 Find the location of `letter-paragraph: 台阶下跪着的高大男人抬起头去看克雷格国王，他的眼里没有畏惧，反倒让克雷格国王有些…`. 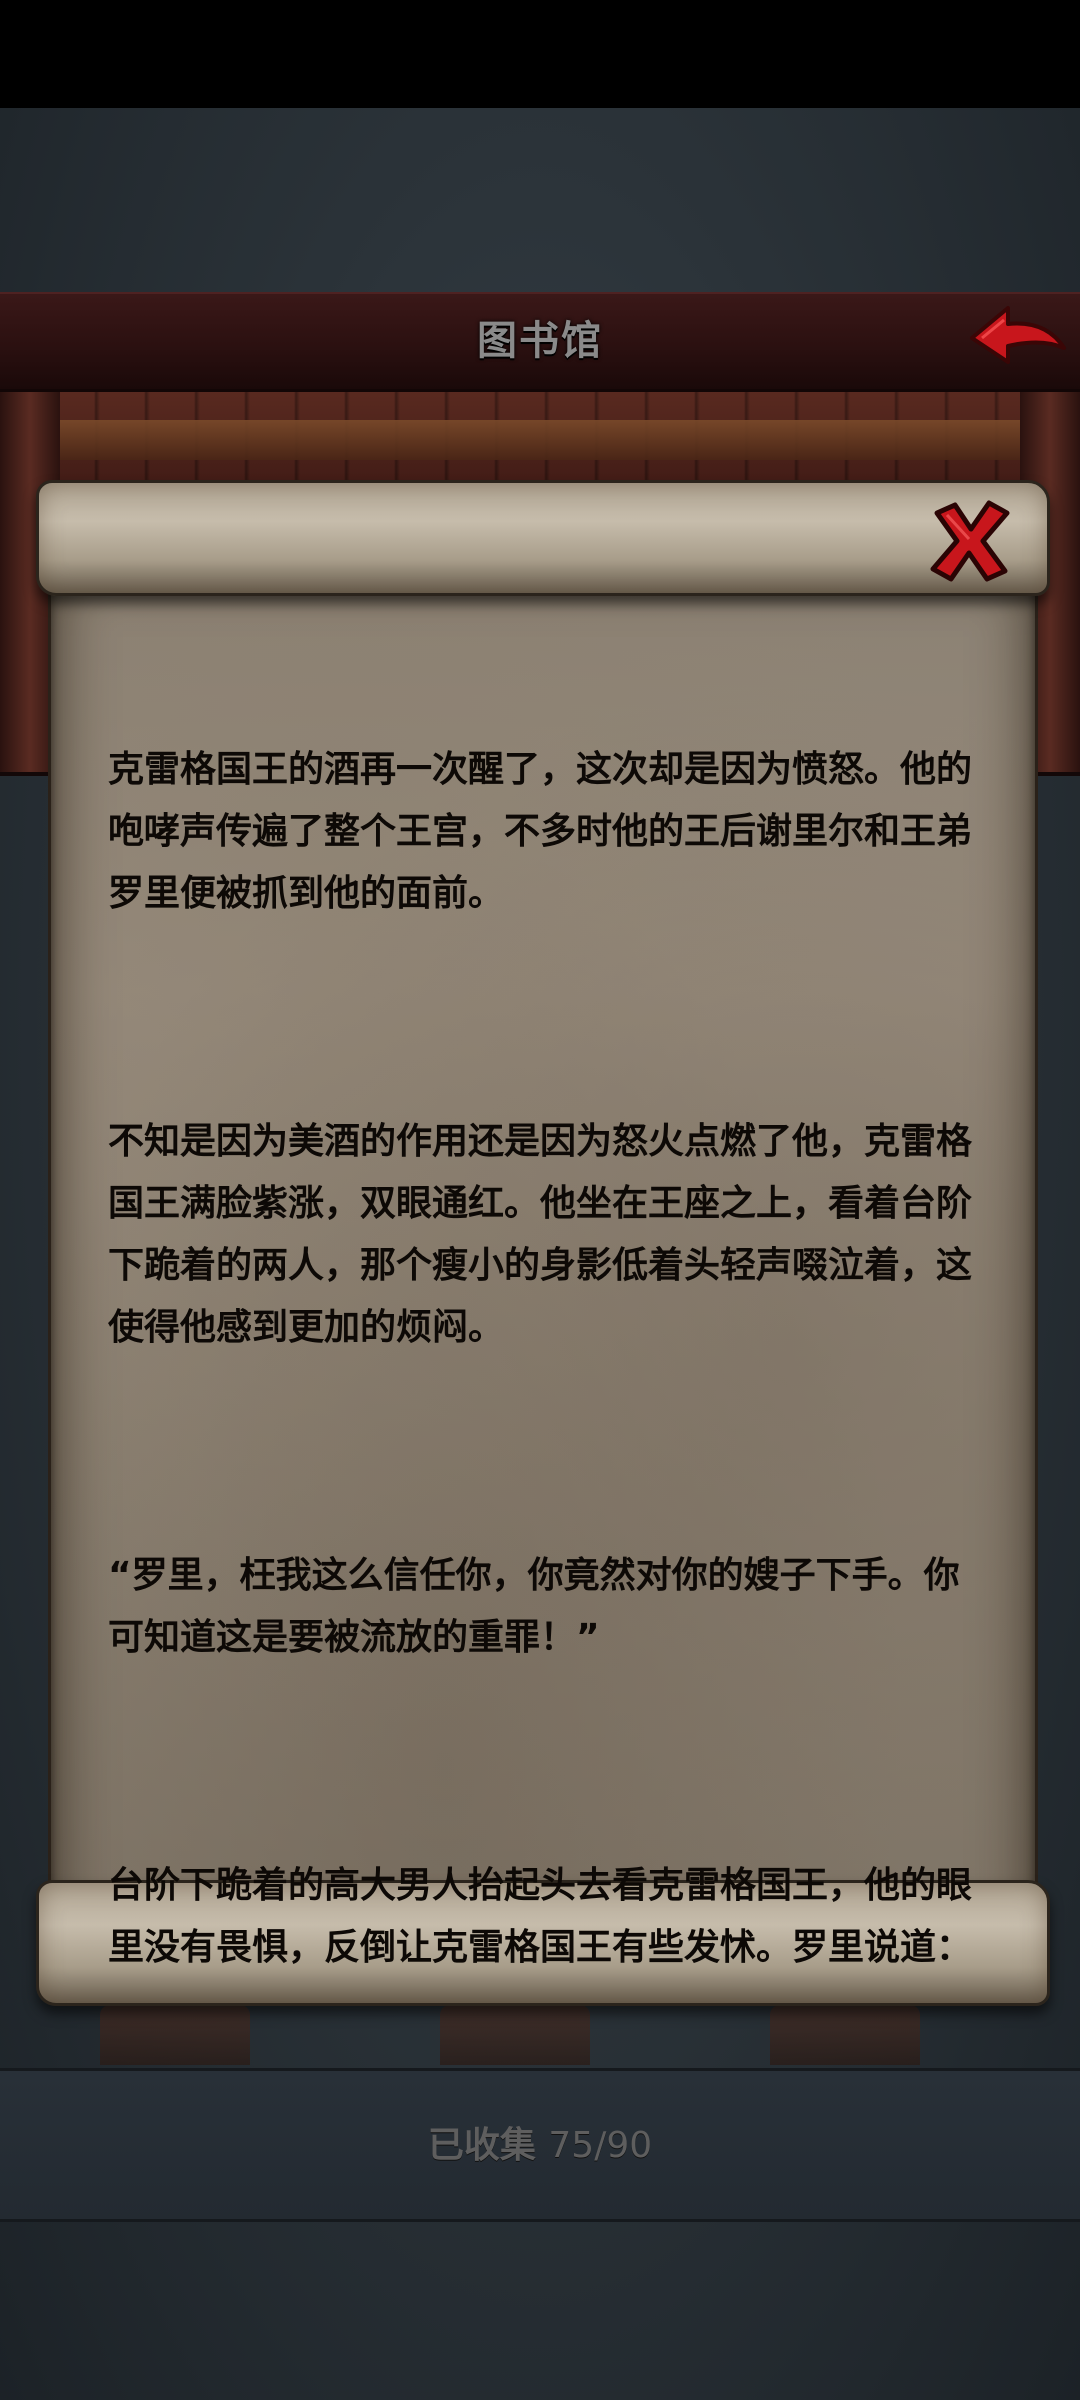

letter-paragraph: 台阶下跪着的高大男人抬起头去看克雷格国王，他的眼里没有畏惧，反倒让克雷格国王有些… is located at coordinates (540, 1916).